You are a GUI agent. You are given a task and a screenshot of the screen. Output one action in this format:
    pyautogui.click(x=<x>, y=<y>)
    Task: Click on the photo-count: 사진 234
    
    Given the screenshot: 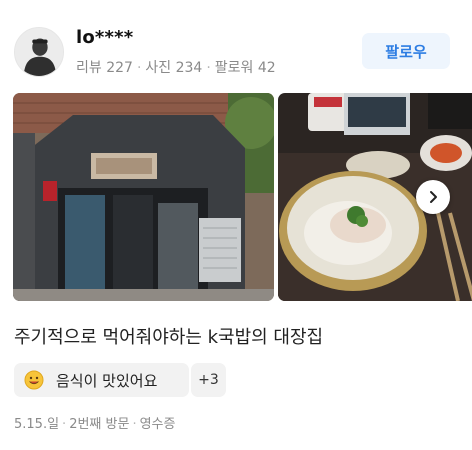 What is the action you would take?
    pyautogui.click(x=174, y=68)
    